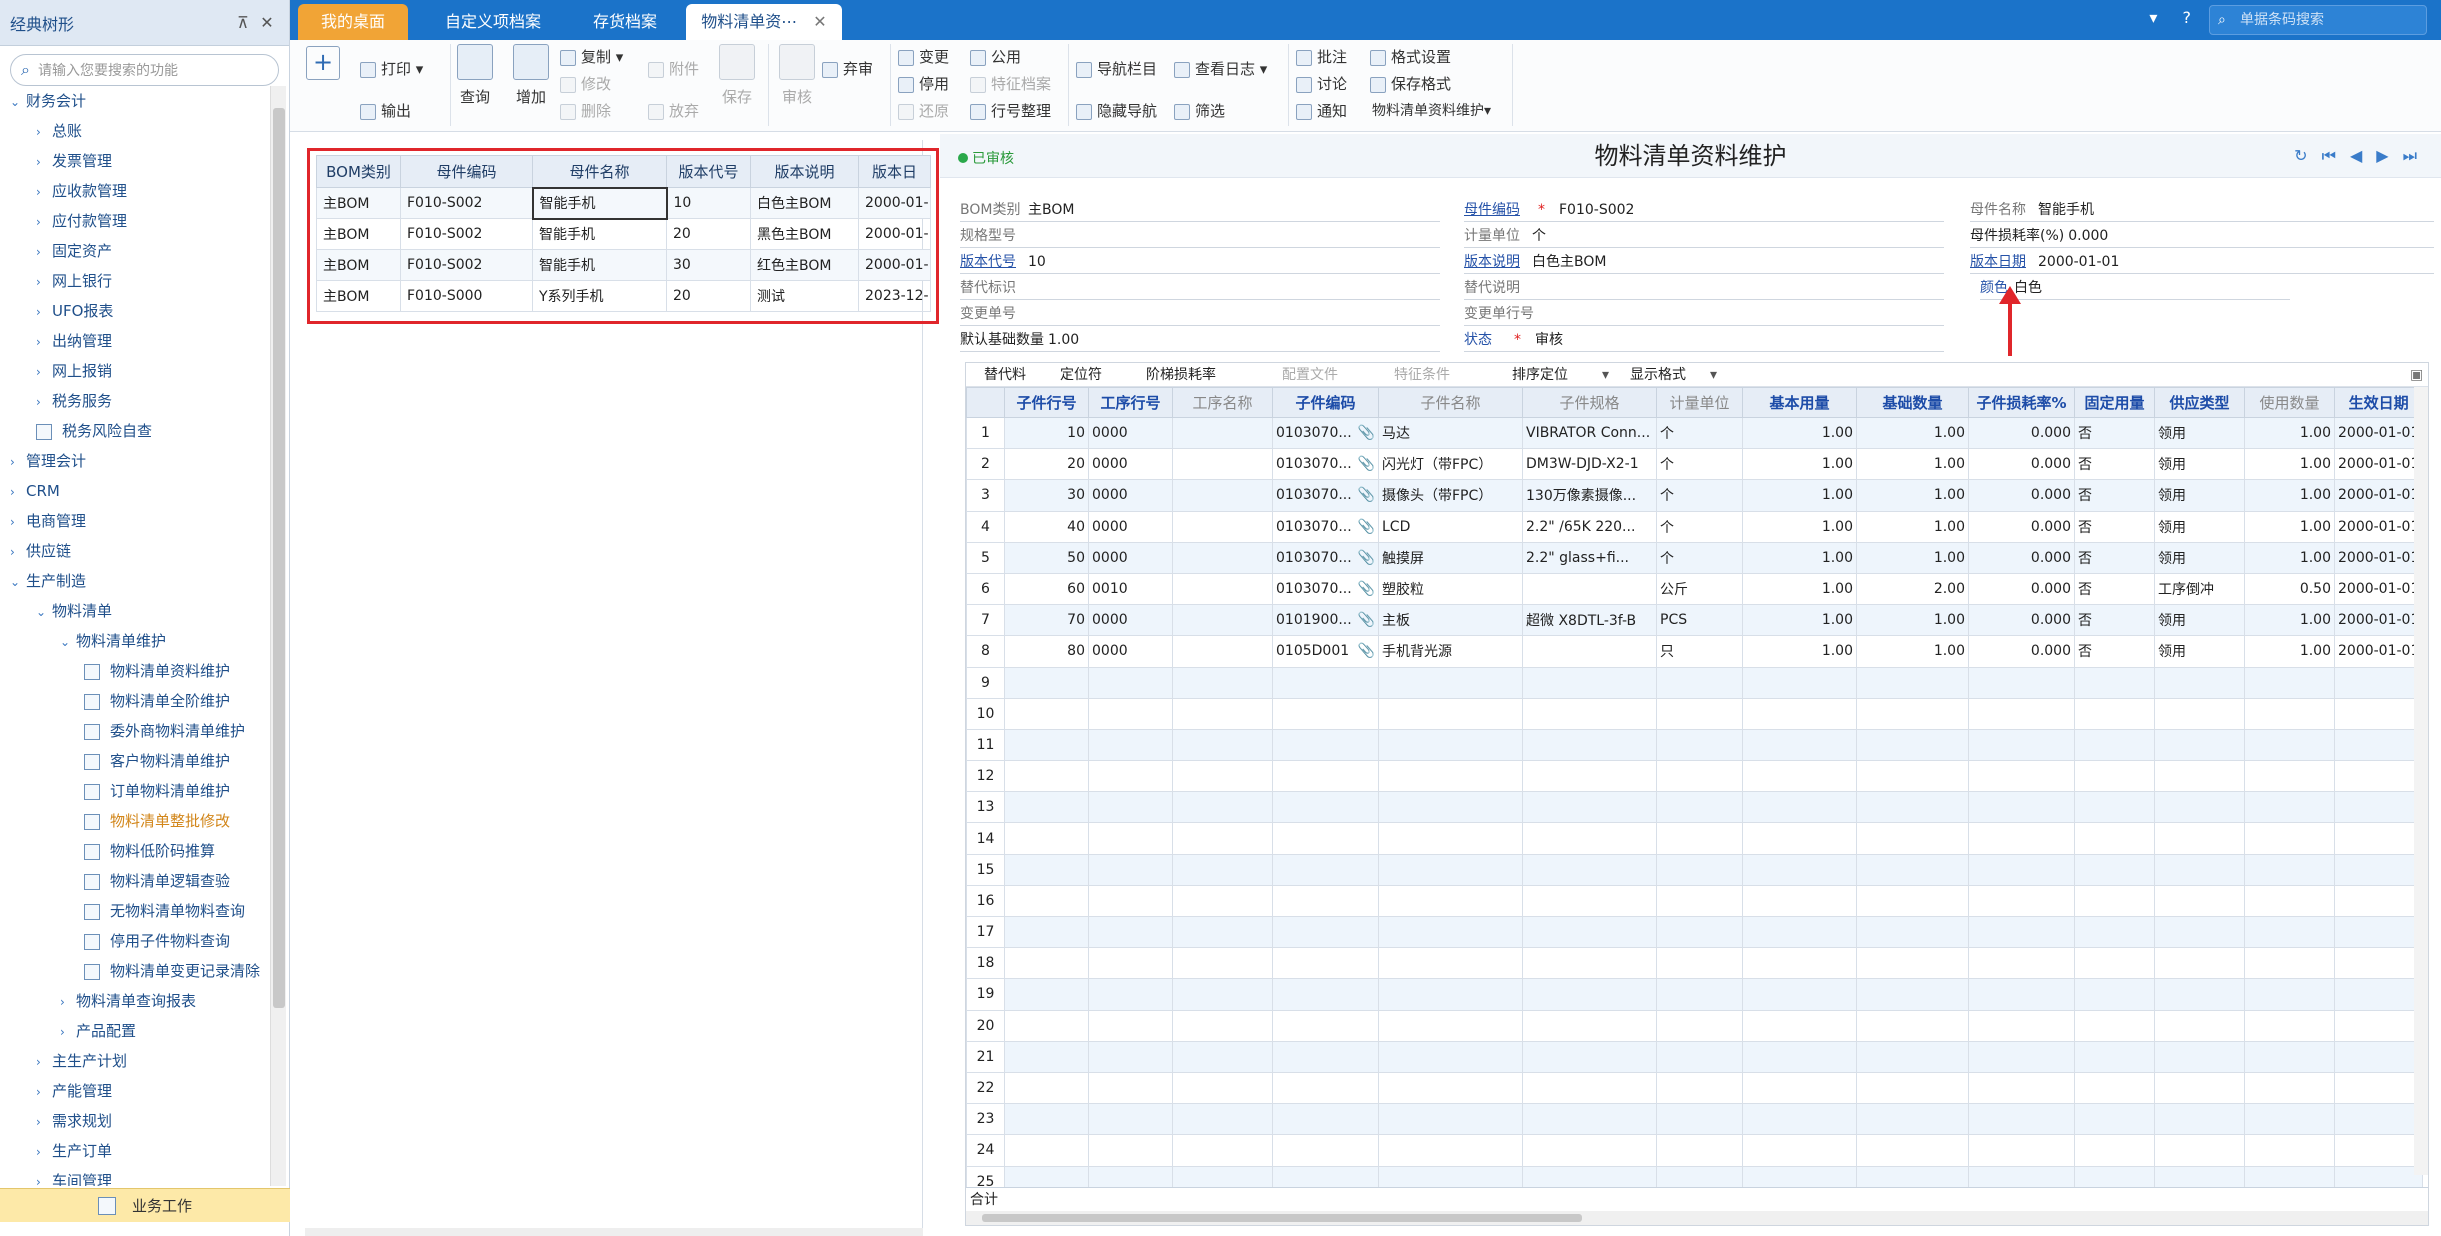  I want to click on version-date-field: 版本日期 2000-01-01, so click(2202, 262).